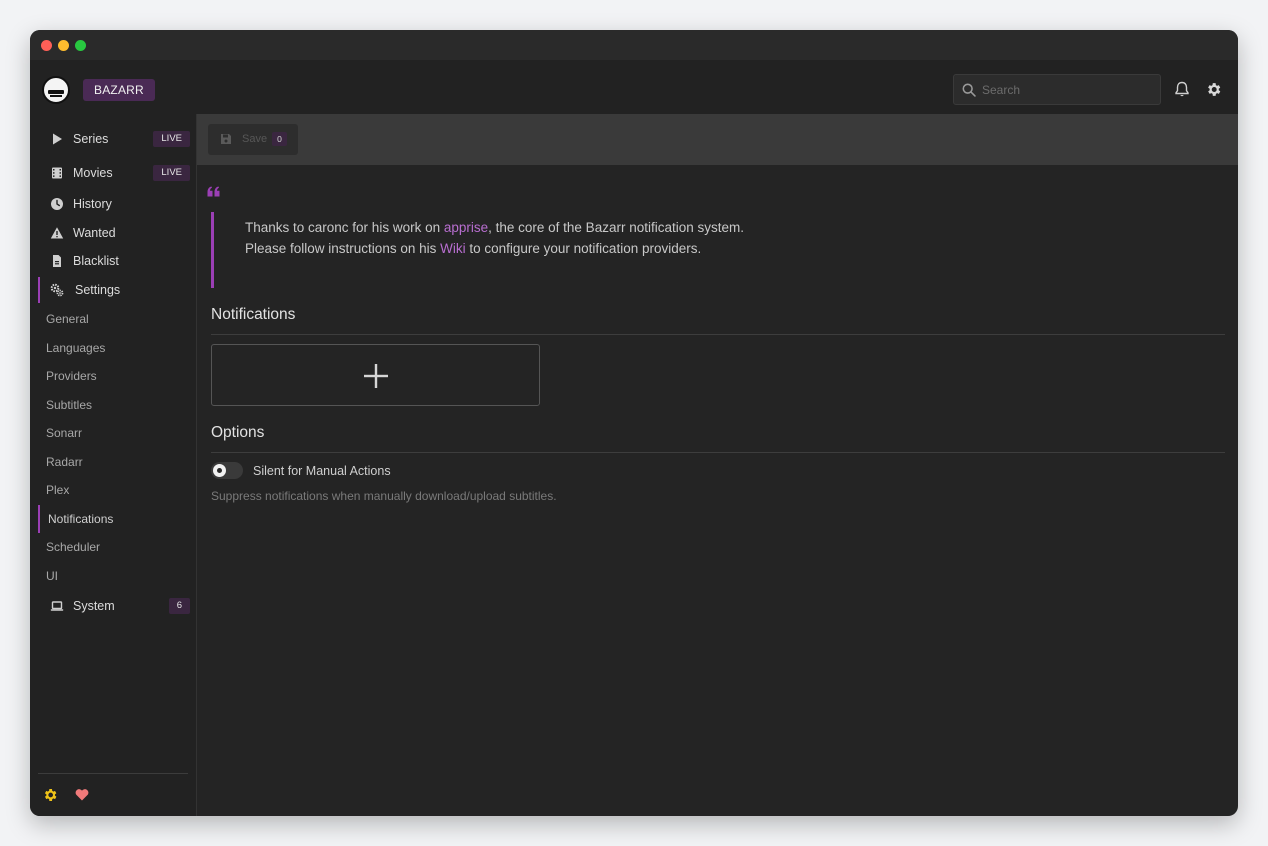 This screenshot has width=1268, height=846. I want to click on silent-manual-actions-label: Silent for Manual Actions, so click(322, 471).